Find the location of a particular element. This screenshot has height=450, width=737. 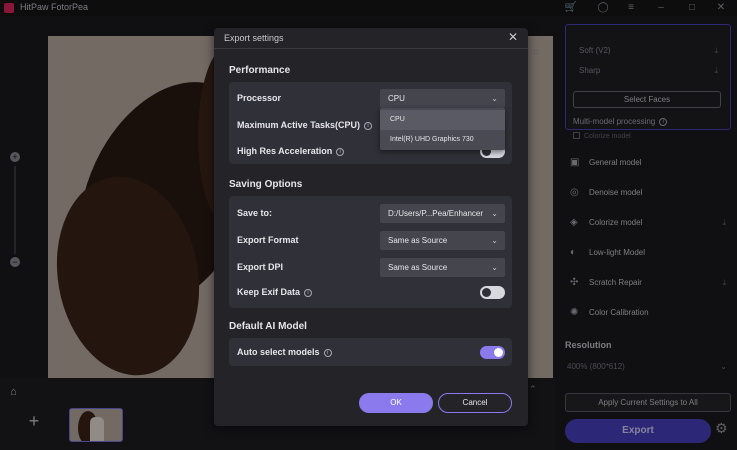

saving-title: Saving Options is located at coordinates (266, 184).